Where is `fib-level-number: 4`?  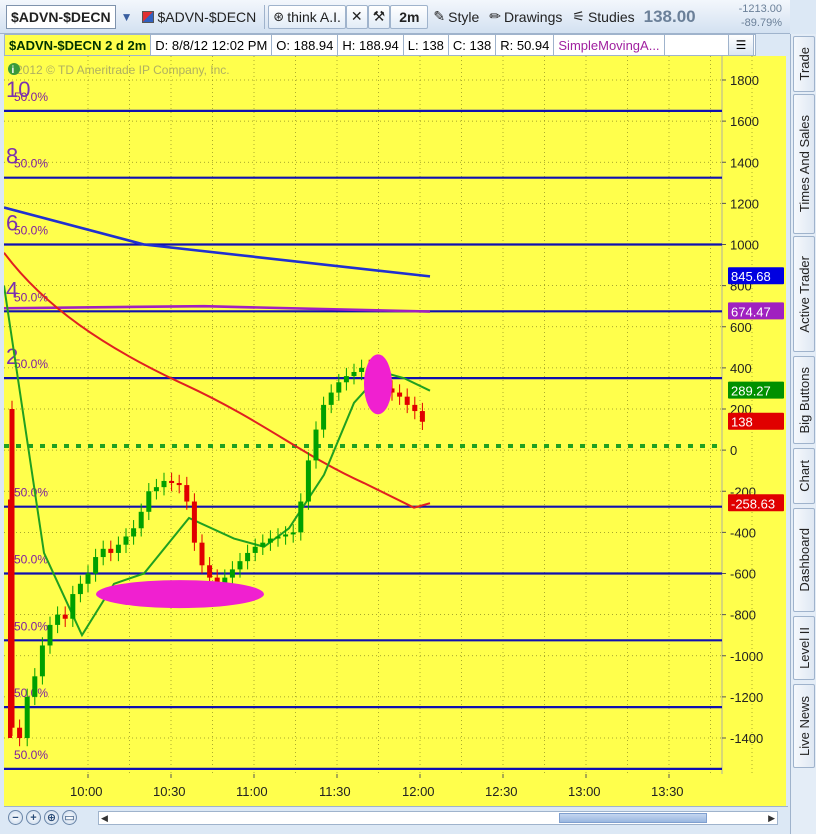
fib-level-number: 4 is located at coordinates (12, 289).